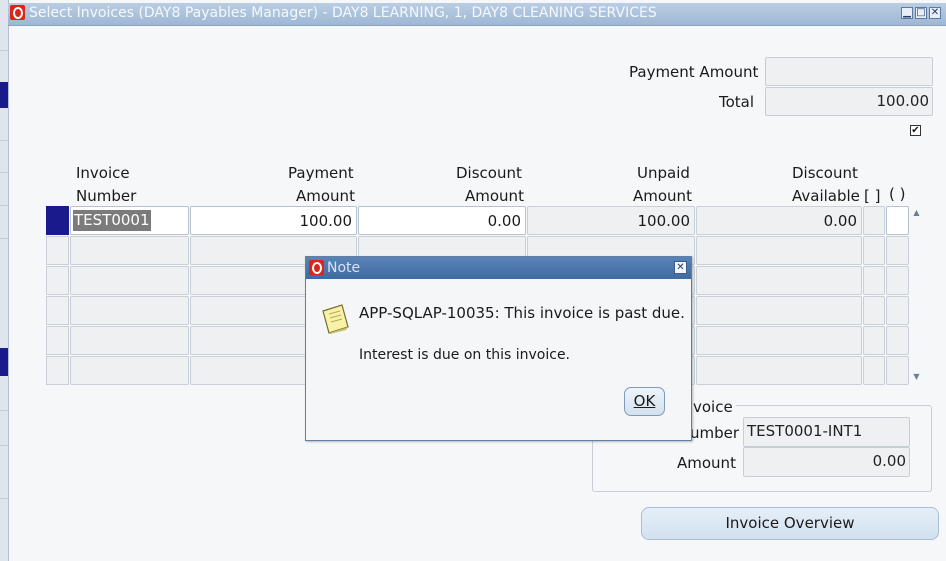  I want to click on header-bracket: [ ], so click(872, 196).